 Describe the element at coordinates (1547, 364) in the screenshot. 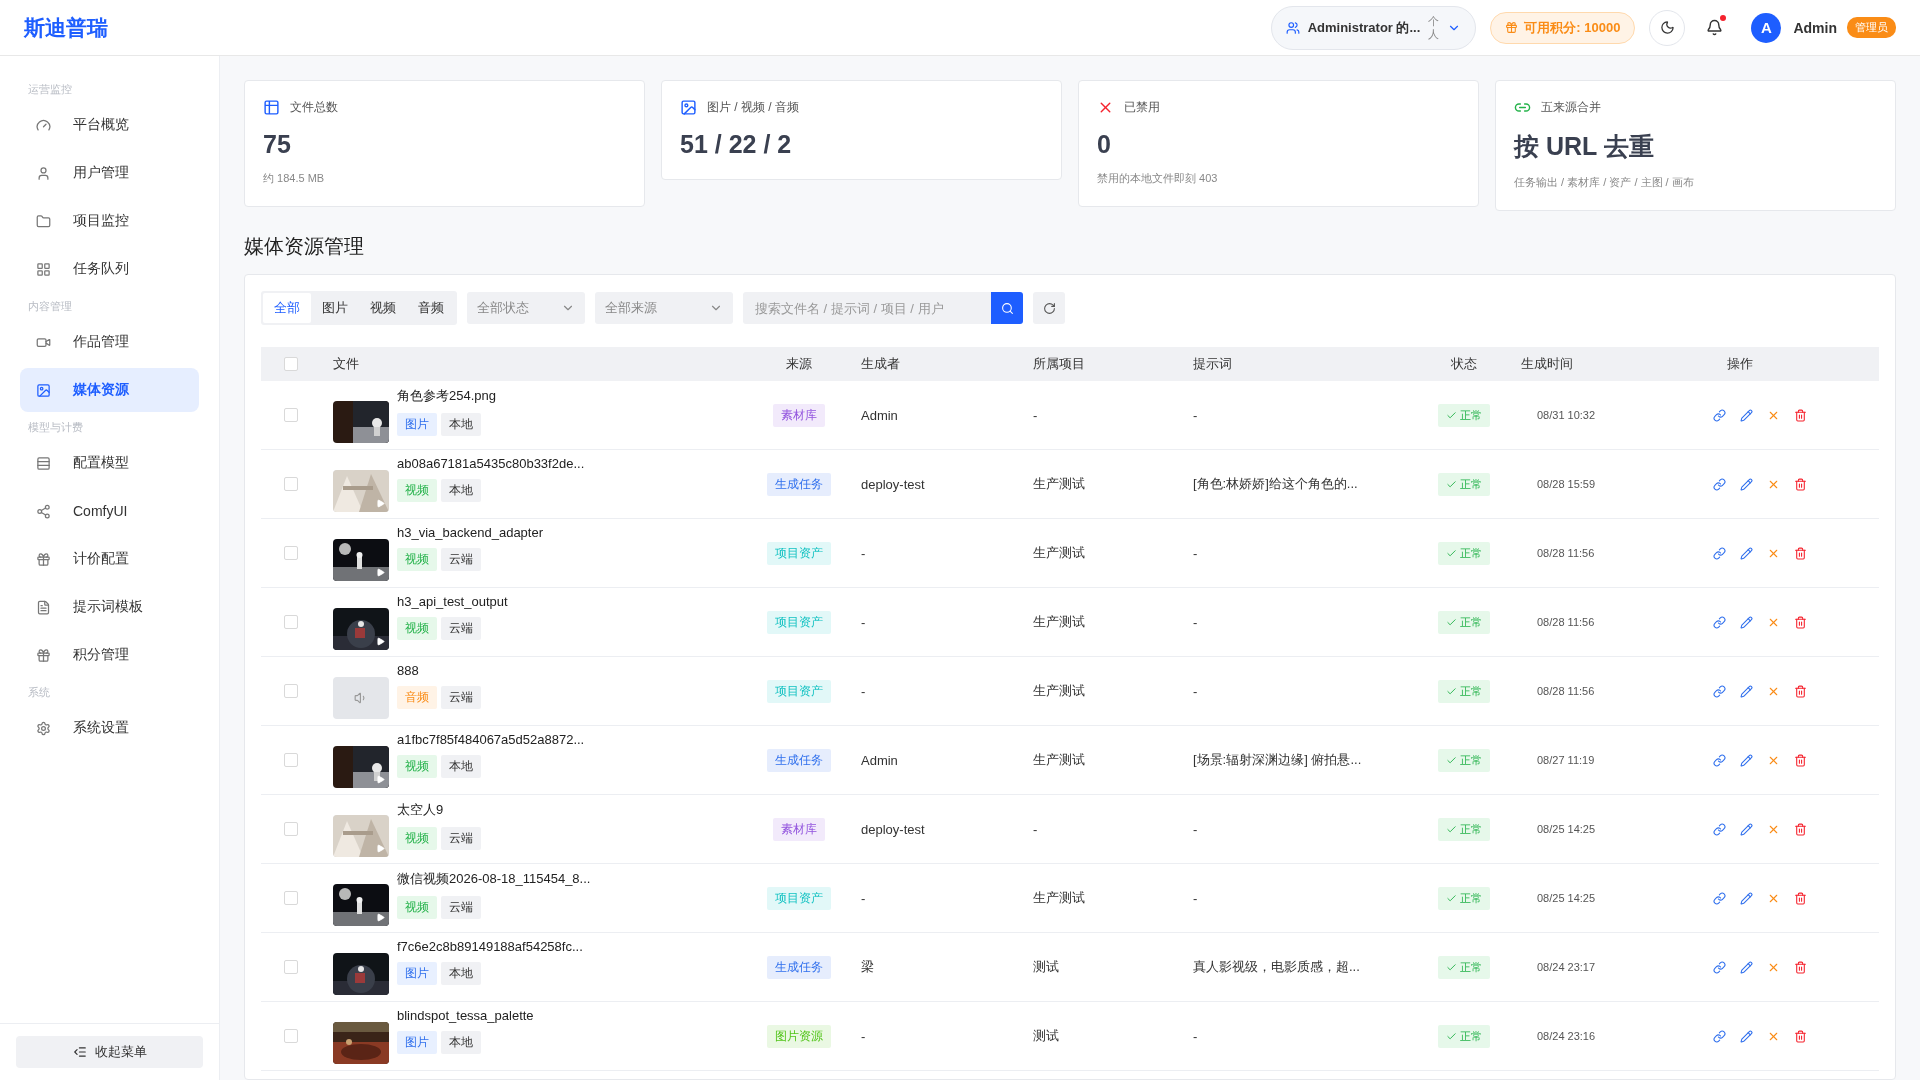

I see `column-header: 生成时间` at that location.